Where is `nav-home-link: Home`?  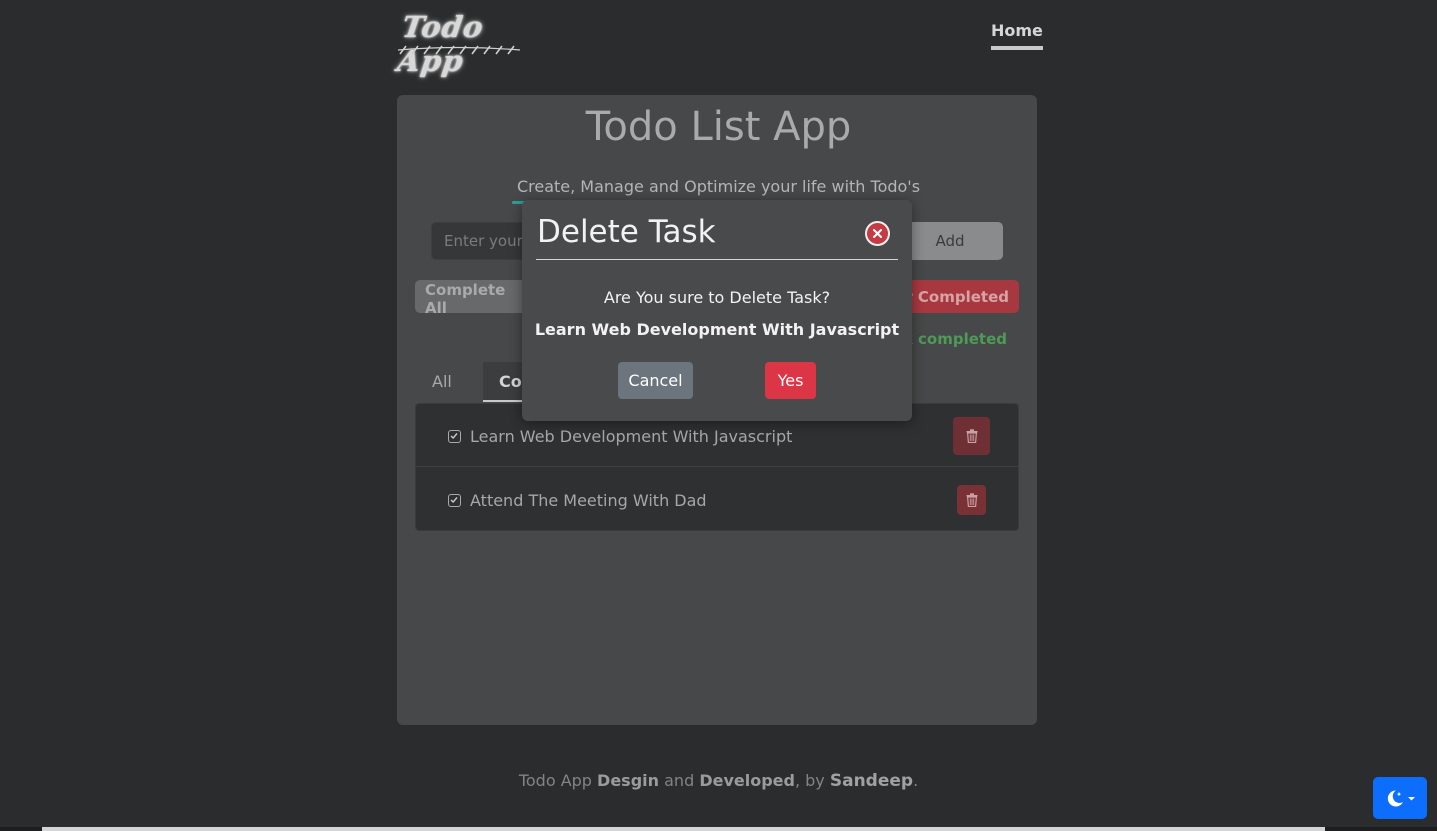 nav-home-link: Home is located at coordinates (1017, 35).